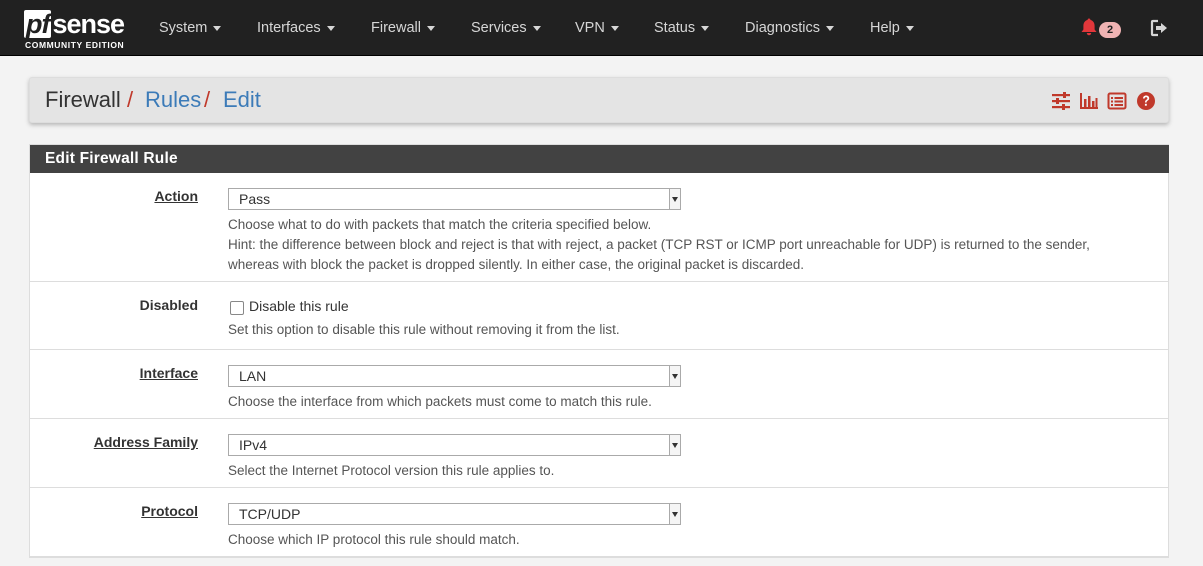 This screenshot has width=1203, height=566. I want to click on breadcrumb-rules-link: Rules, so click(173, 100).